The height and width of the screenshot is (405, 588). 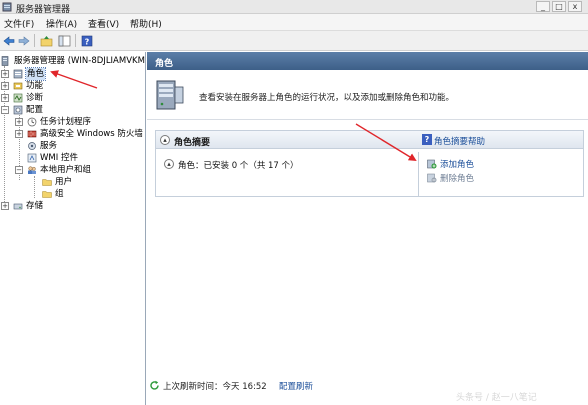 I want to click on roles-summary-header: ▴ 角色摘要 ? 角色摘要帮助, so click(x=369, y=140).